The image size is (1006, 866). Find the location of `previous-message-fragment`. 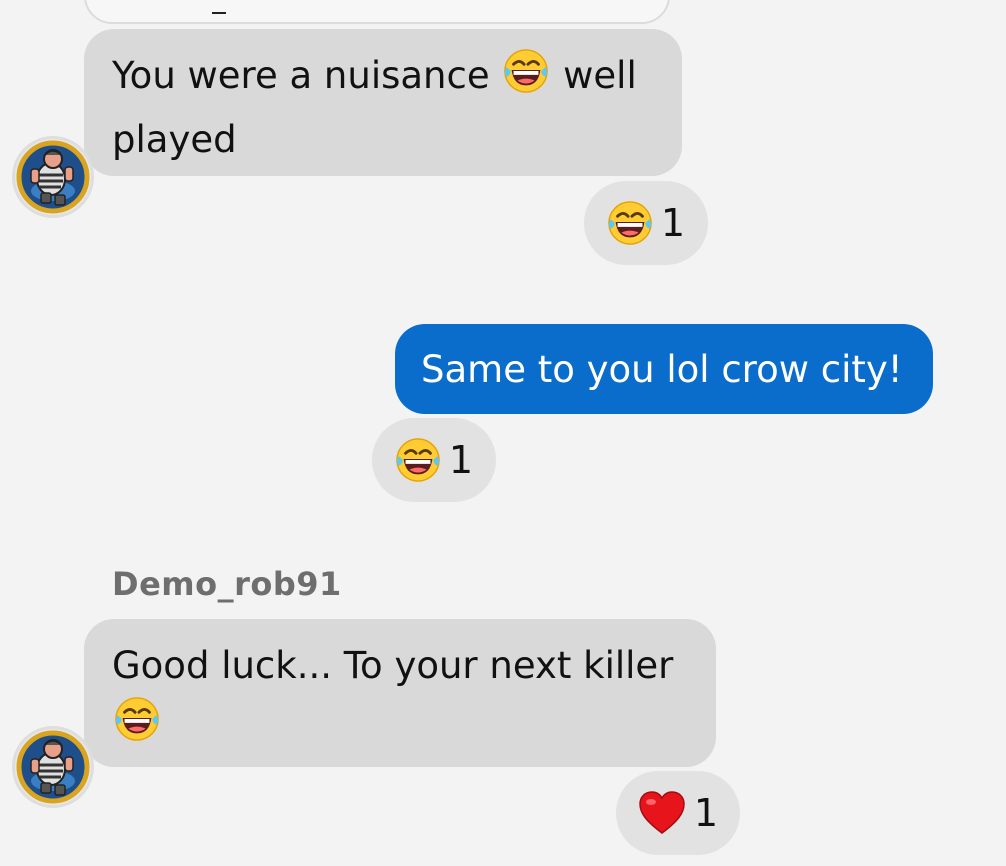

previous-message-fragment is located at coordinates (219, 13).